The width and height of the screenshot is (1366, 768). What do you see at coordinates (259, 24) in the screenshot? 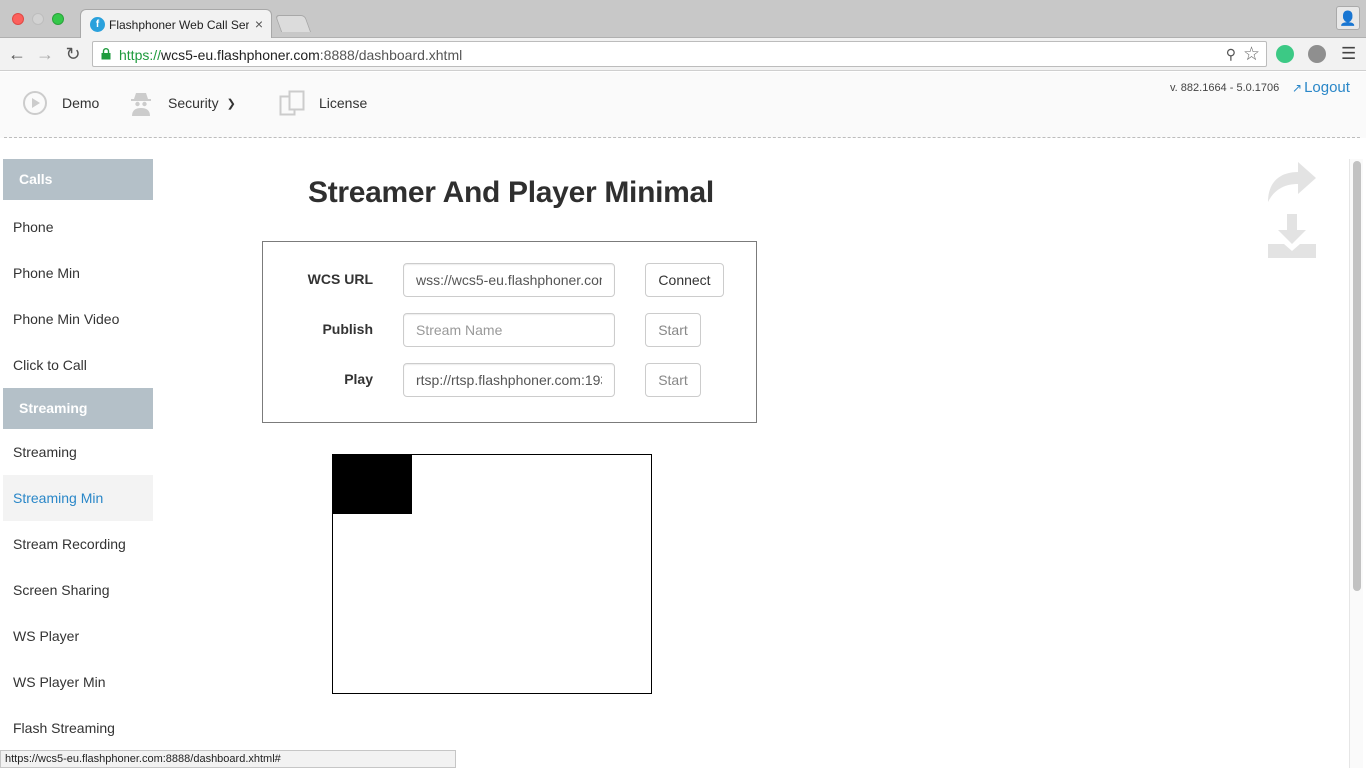
I see `tab-close-icon: ×` at bounding box center [259, 24].